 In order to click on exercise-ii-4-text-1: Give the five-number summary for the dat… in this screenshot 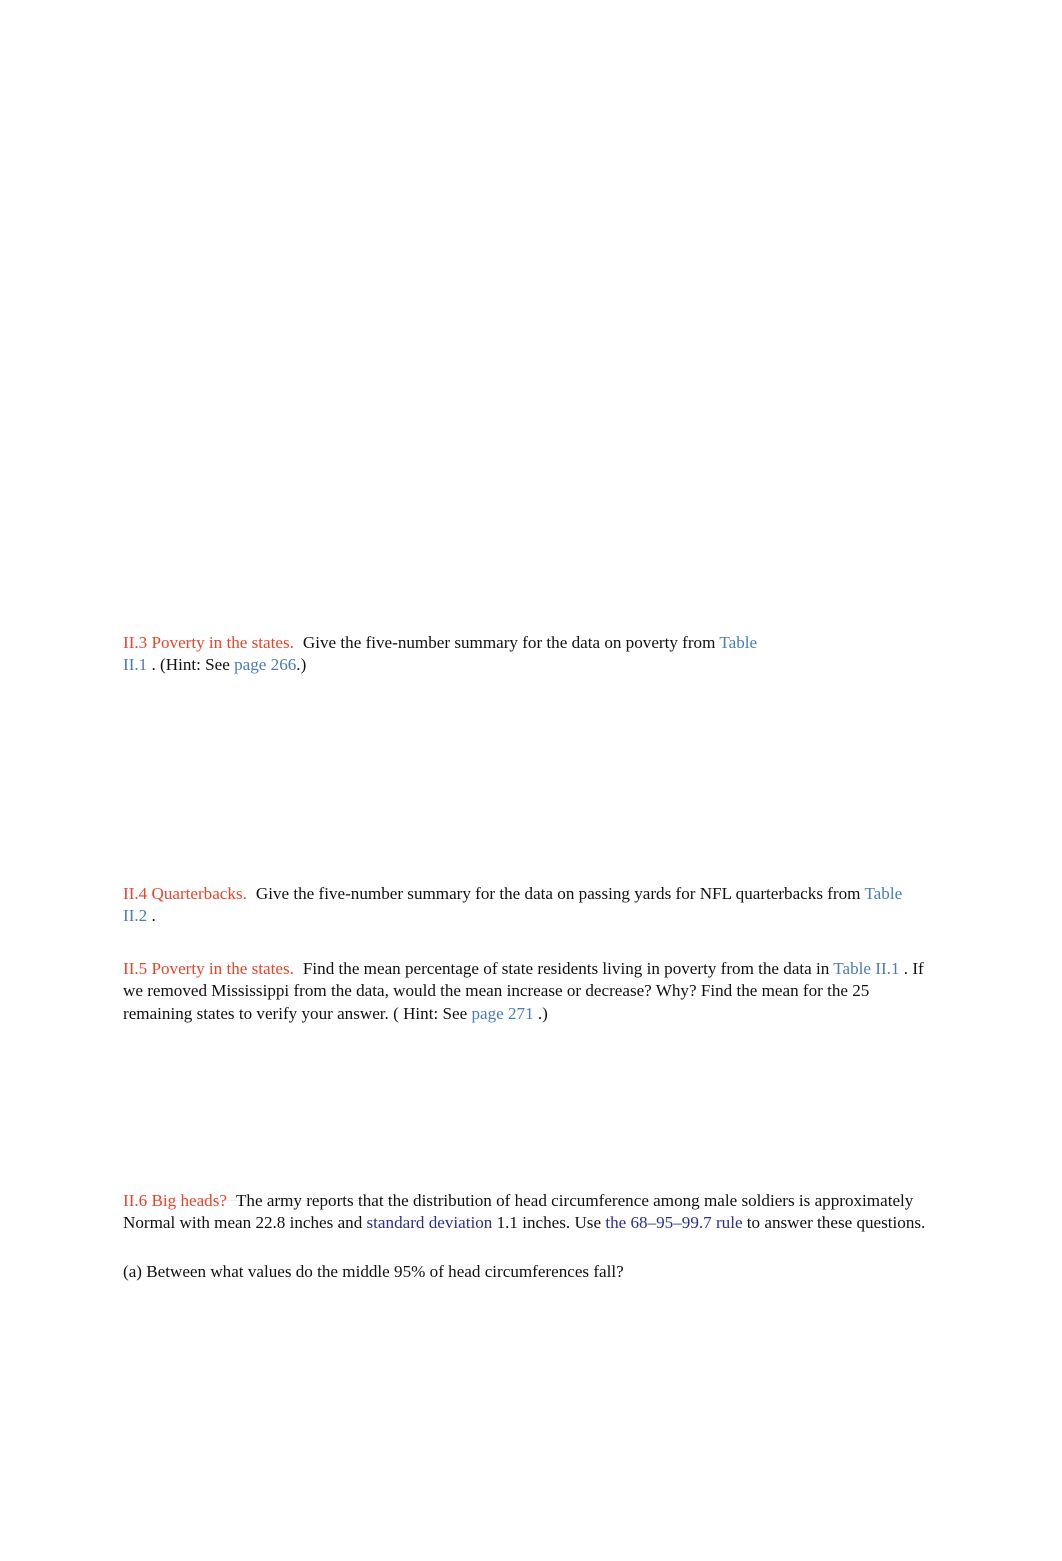, I will do `click(560, 893)`.